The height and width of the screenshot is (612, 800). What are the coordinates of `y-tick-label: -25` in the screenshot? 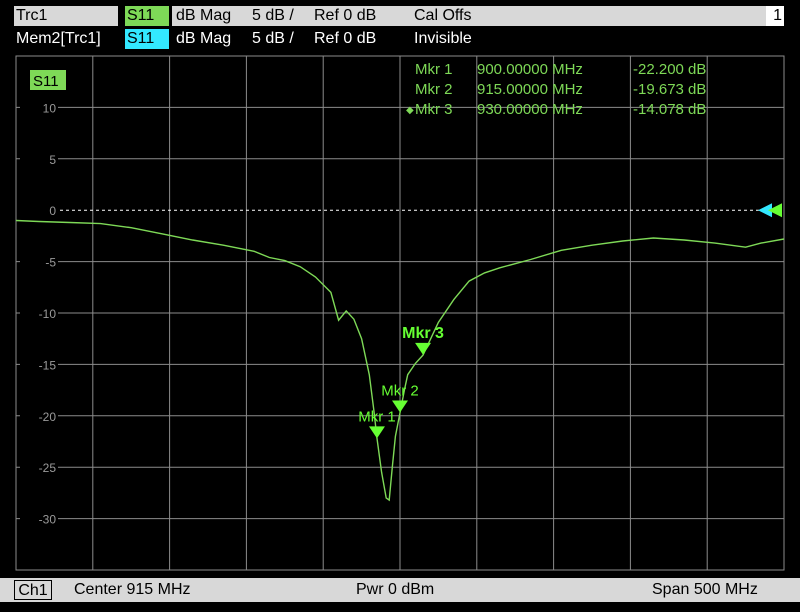 It's located at (48, 468).